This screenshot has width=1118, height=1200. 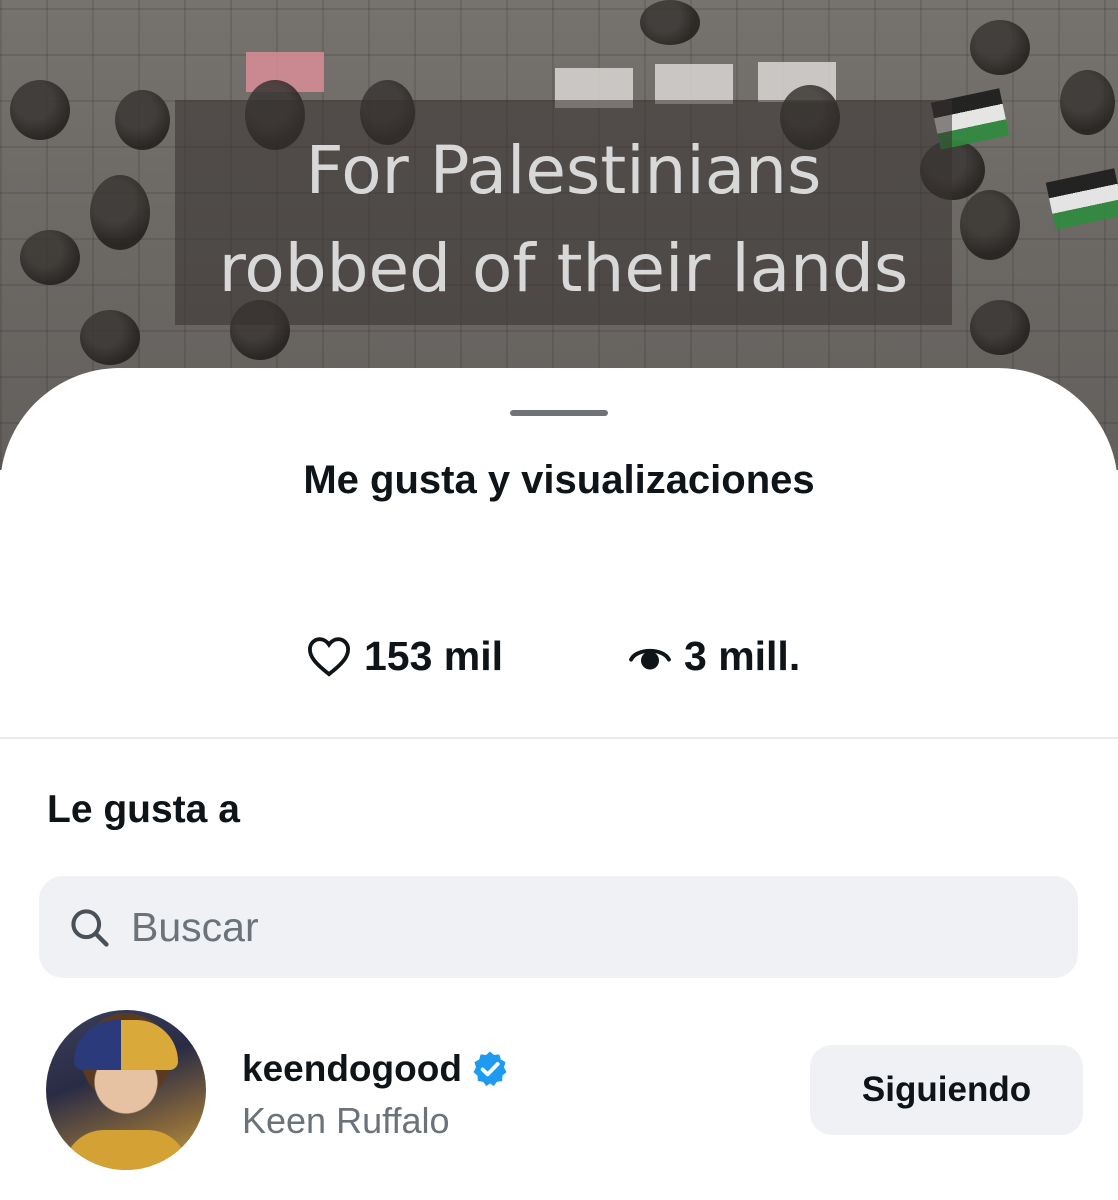 What do you see at coordinates (346, 1120) in the screenshot?
I see `user-display-name: Keen Ruffalo` at bounding box center [346, 1120].